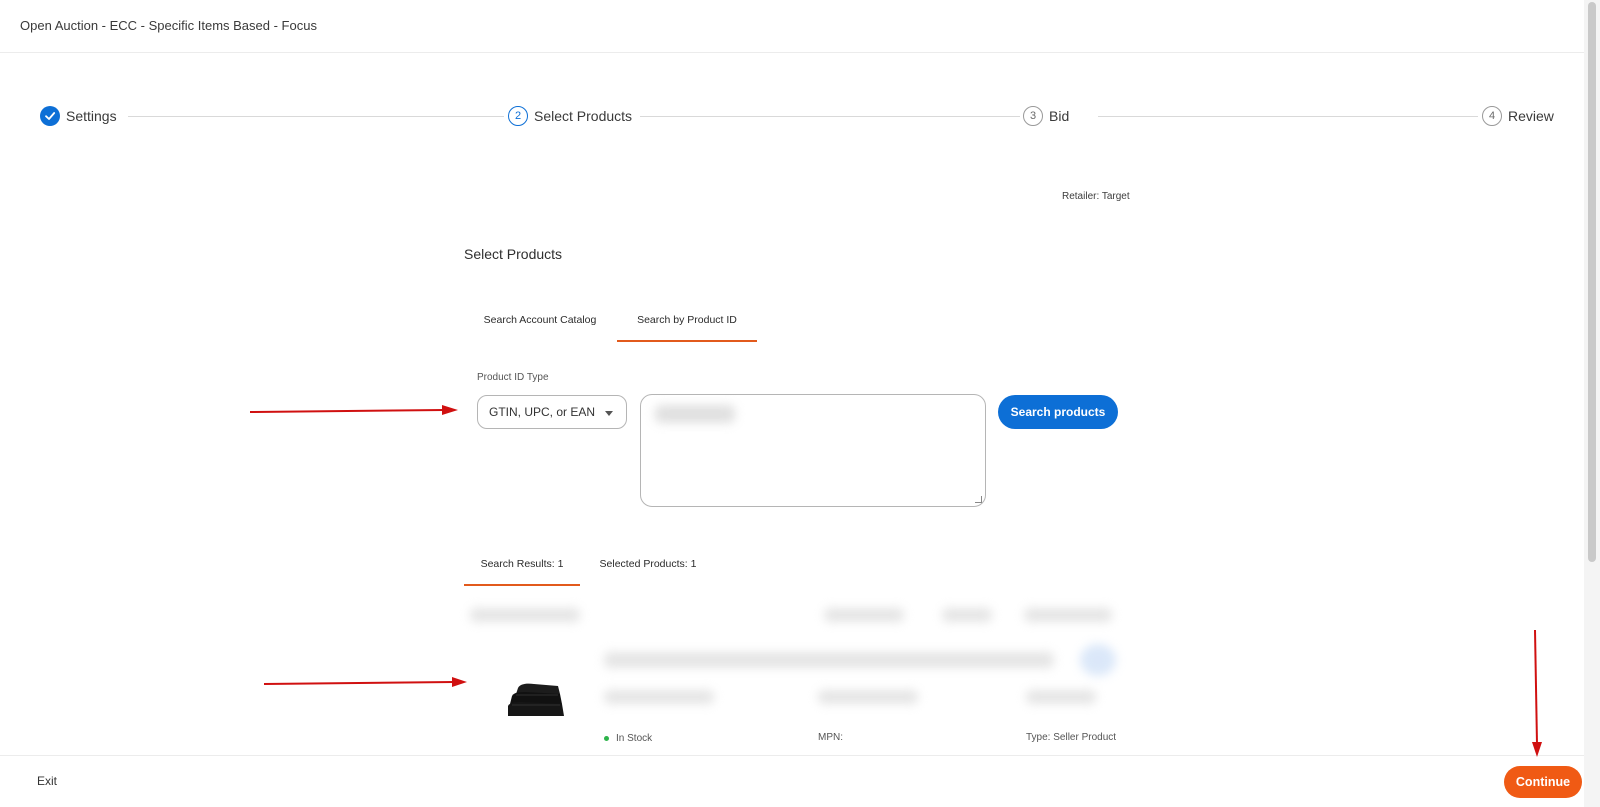 Image resolution: width=1600 pixels, height=807 pixels. I want to click on in-stock-dot-icon, so click(606, 738).